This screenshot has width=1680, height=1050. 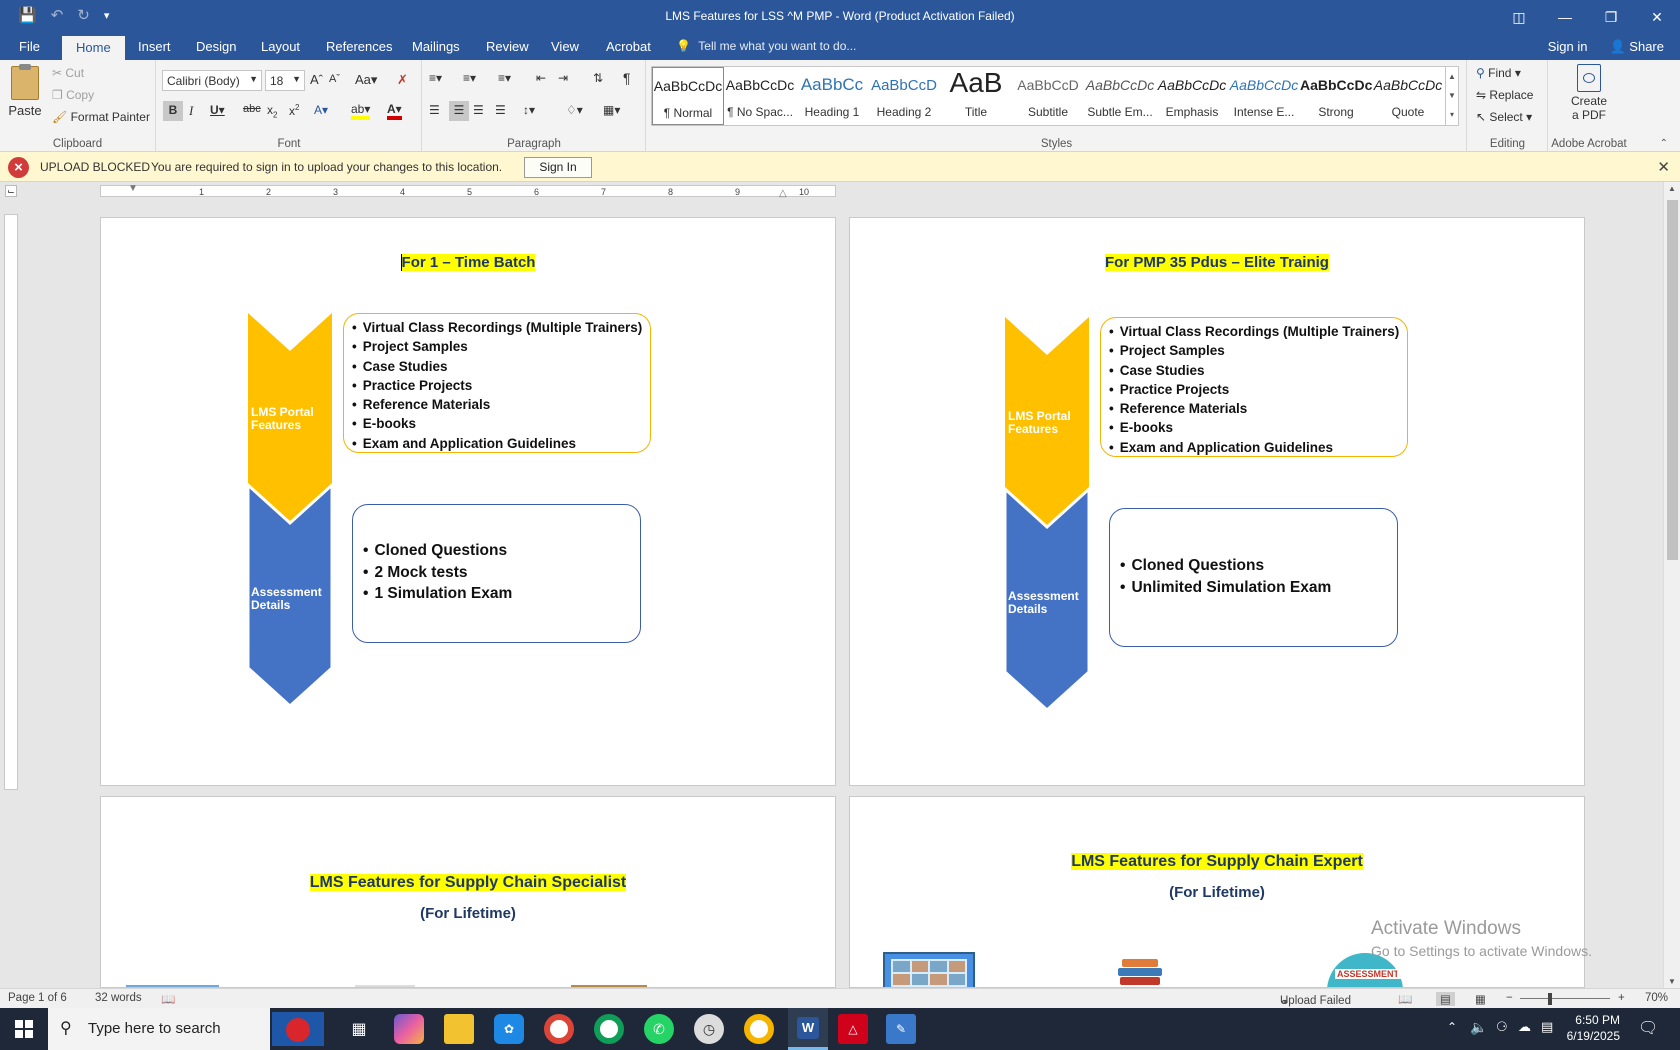 I want to click on app-icon: ✎, so click(x=901, y=1029).